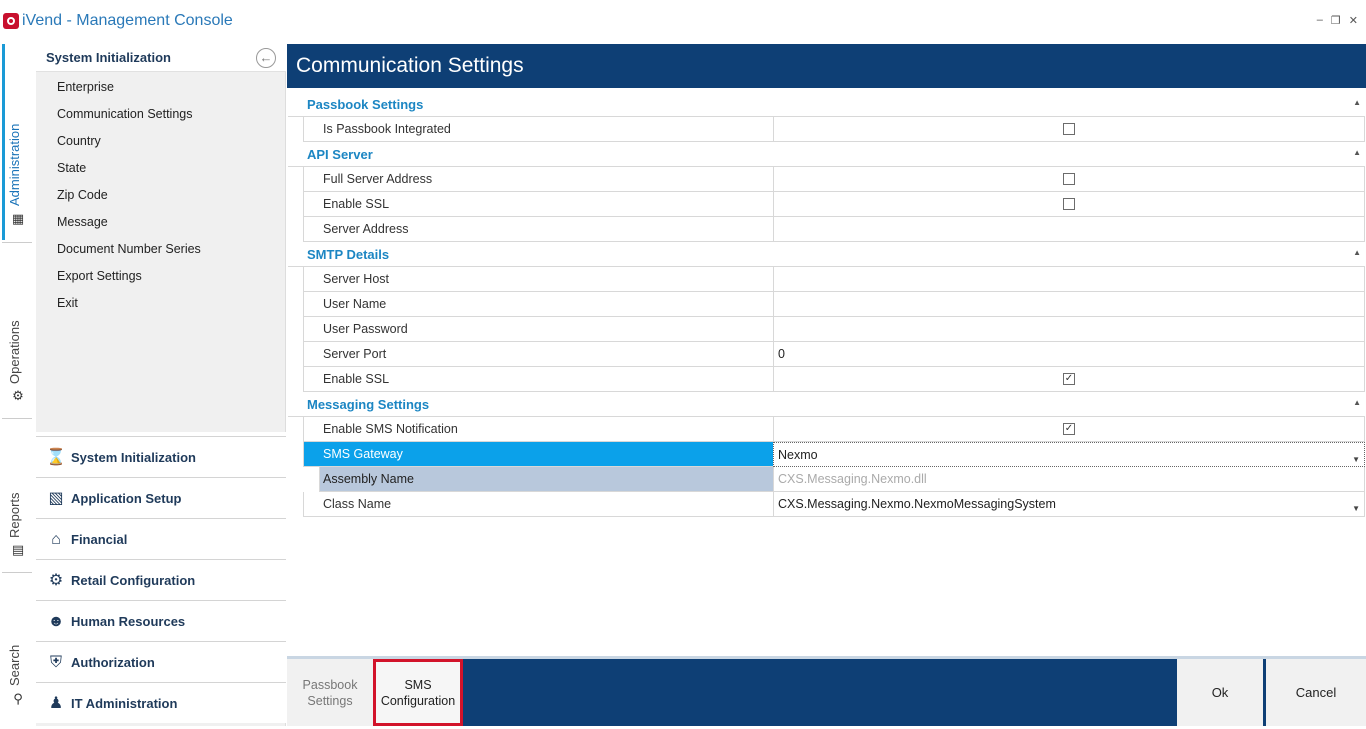 This screenshot has width=1366, height=729. I want to click on property-name: Server Port, so click(538, 354).